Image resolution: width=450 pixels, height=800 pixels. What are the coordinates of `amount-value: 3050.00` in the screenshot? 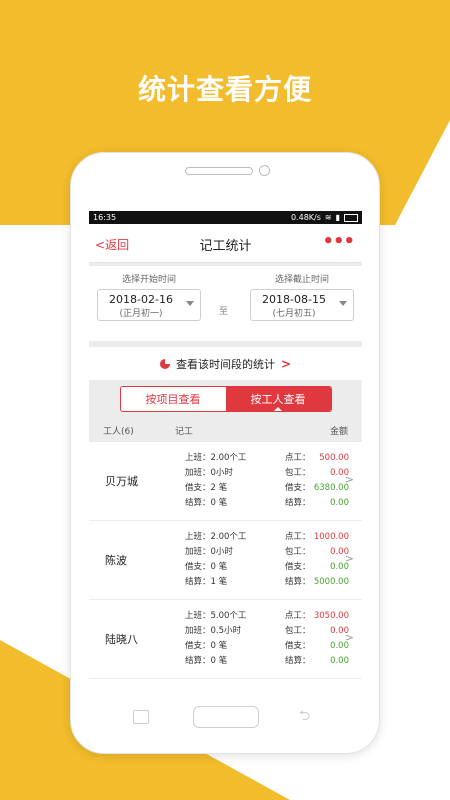 It's located at (331, 616).